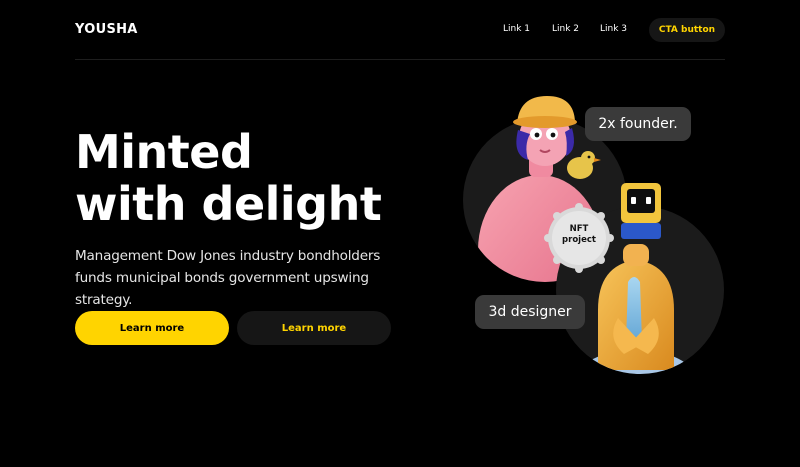 This screenshot has height=467, width=800. I want to click on nft-badge: NFT project, so click(579, 235).